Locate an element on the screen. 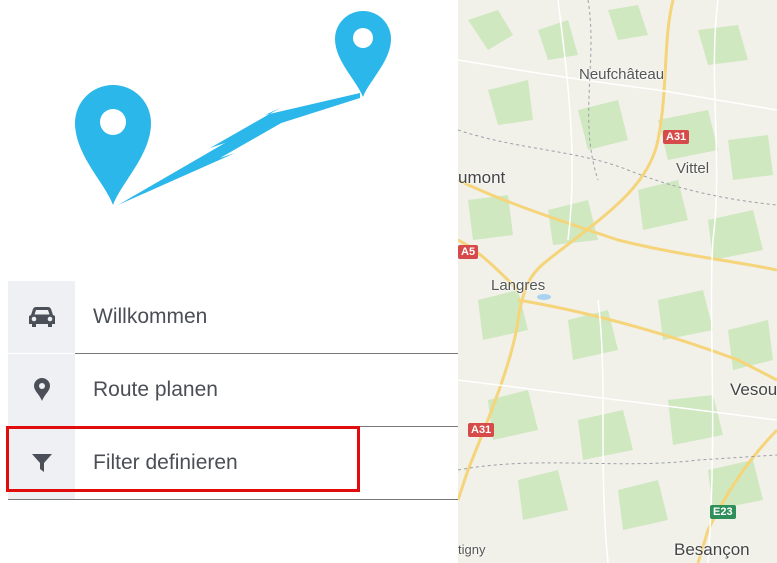  route-logo is located at coordinates (233, 108).